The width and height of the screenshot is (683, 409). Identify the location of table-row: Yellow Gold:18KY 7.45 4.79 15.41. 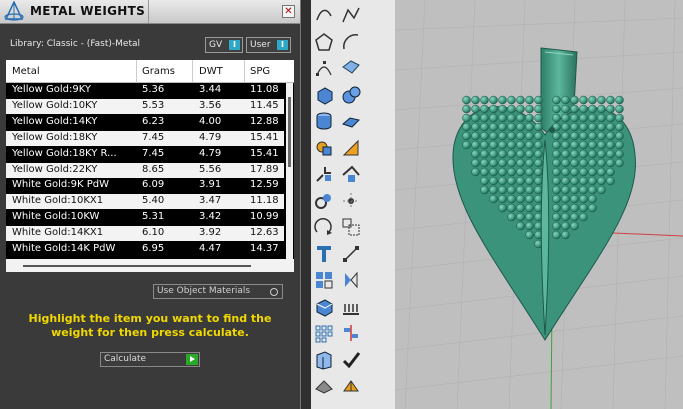
(145, 138).